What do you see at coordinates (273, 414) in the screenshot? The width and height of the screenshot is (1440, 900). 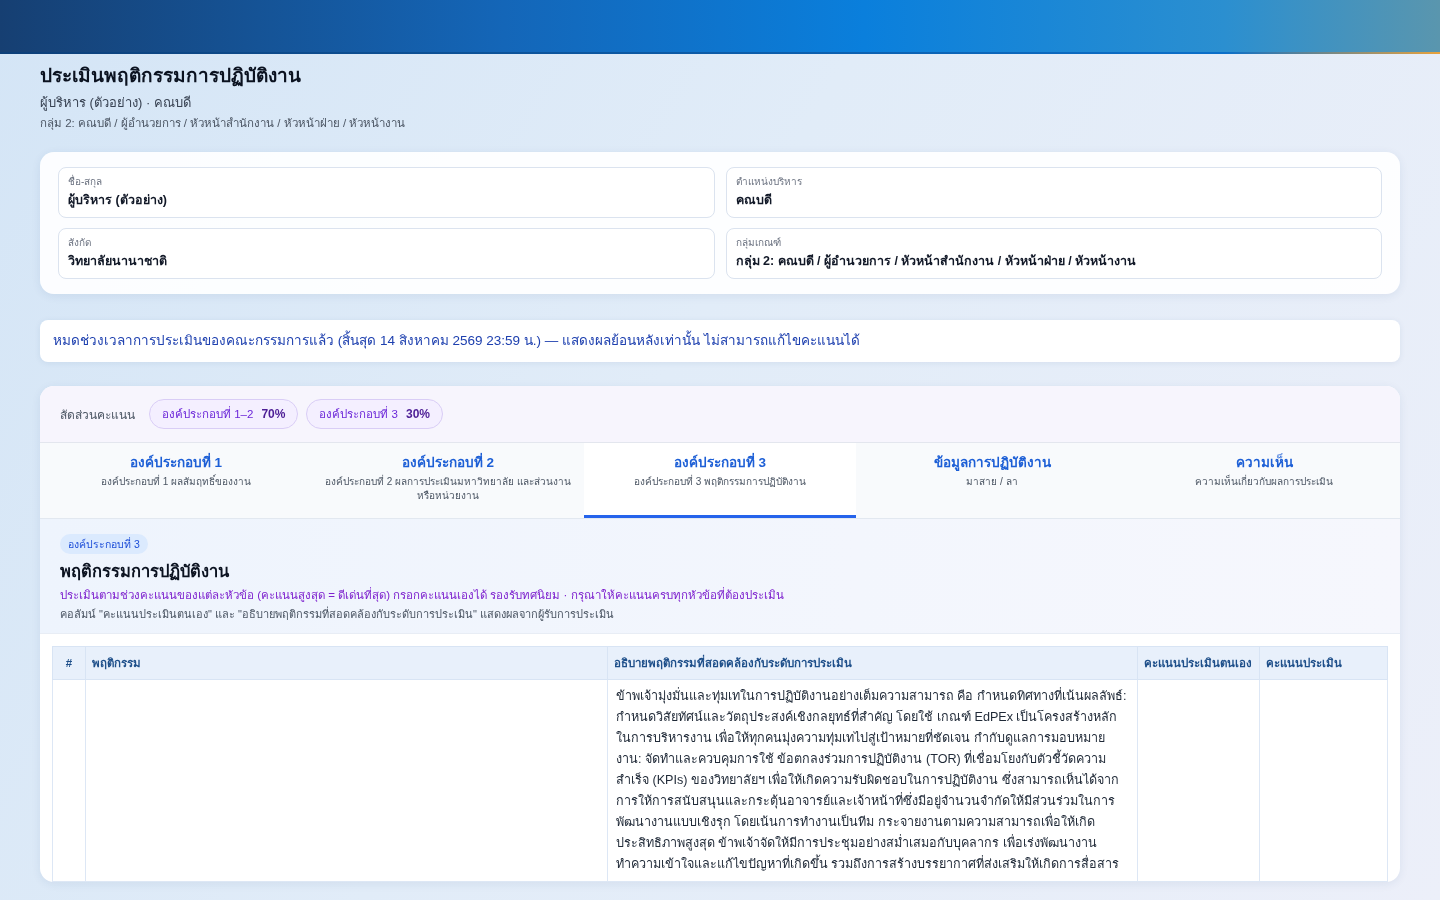 I see `chip-value: 70%` at bounding box center [273, 414].